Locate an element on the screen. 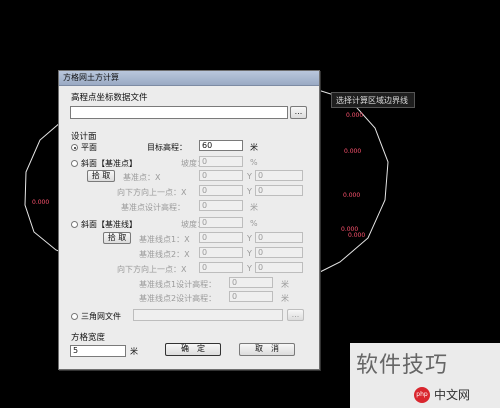  slope-line-d2-input: 0 is located at coordinates (251, 296).